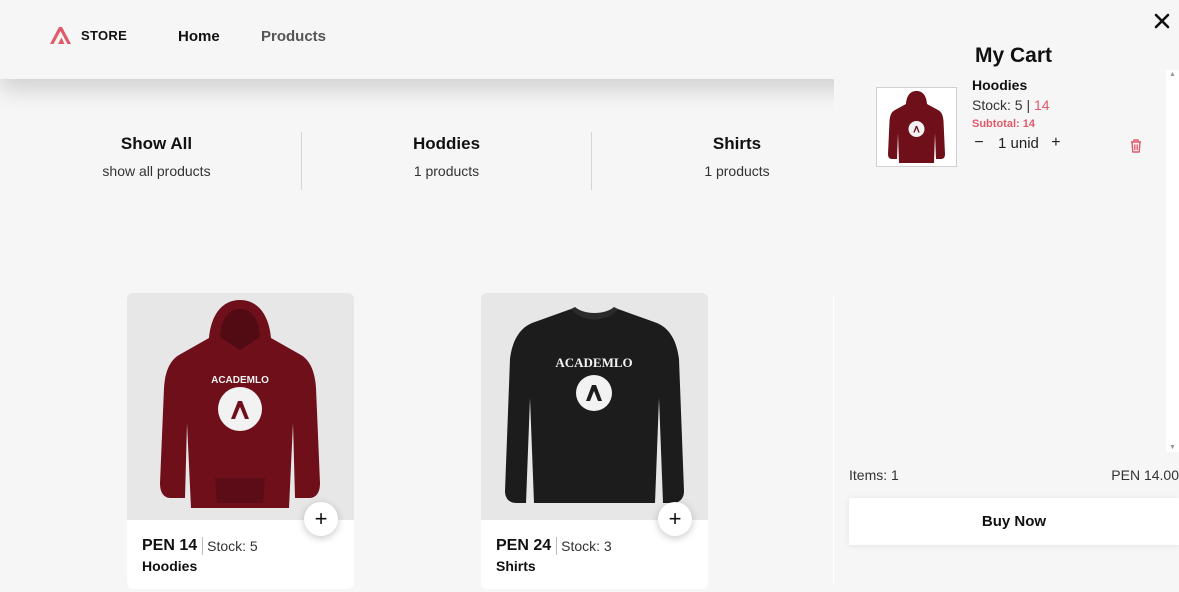 This screenshot has width=1179, height=592. What do you see at coordinates (586, 546) in the screenshot?
I see `product-stock: Stock: 3` at bounding box center [586, 546].